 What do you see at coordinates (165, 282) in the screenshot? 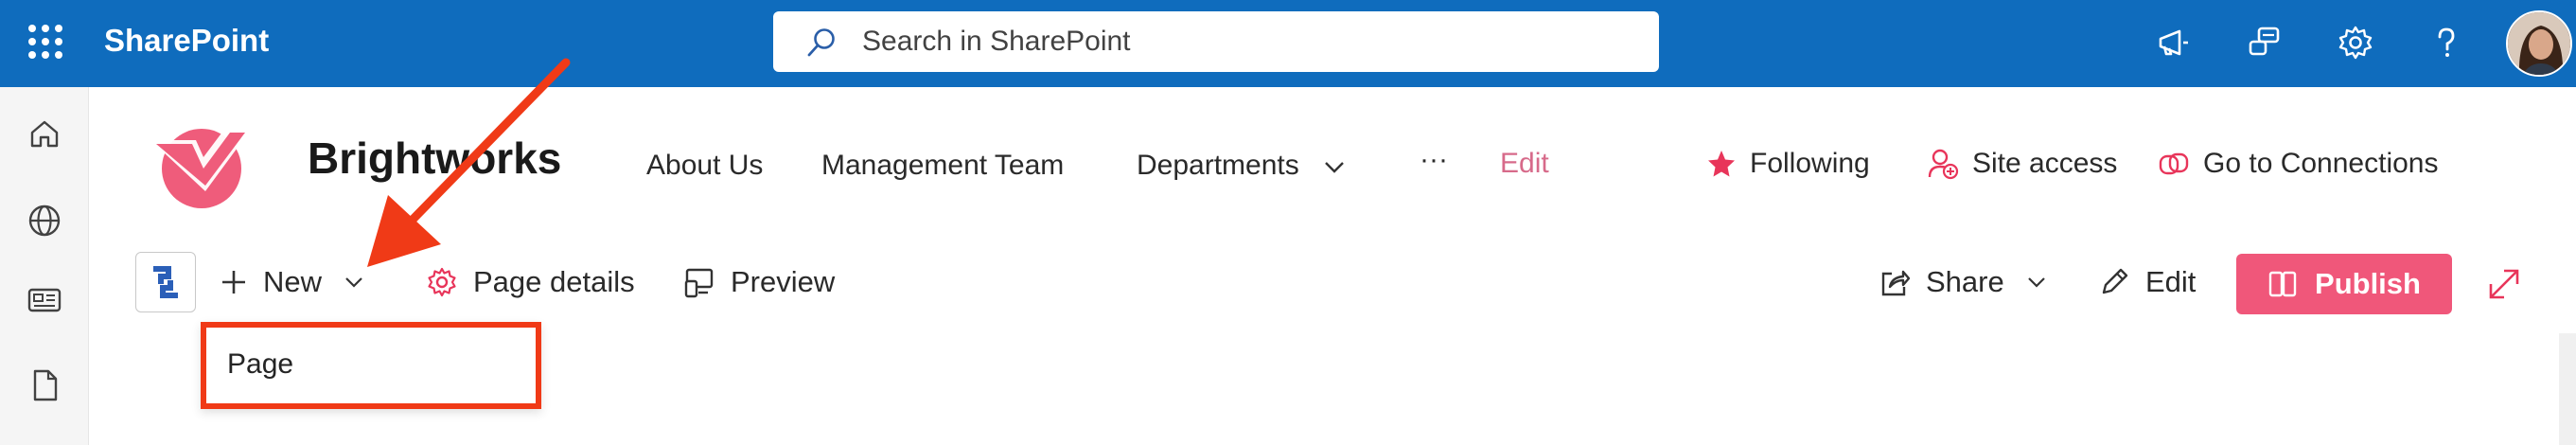
I see `brand-app-icon` at bounding box center [165, 282].